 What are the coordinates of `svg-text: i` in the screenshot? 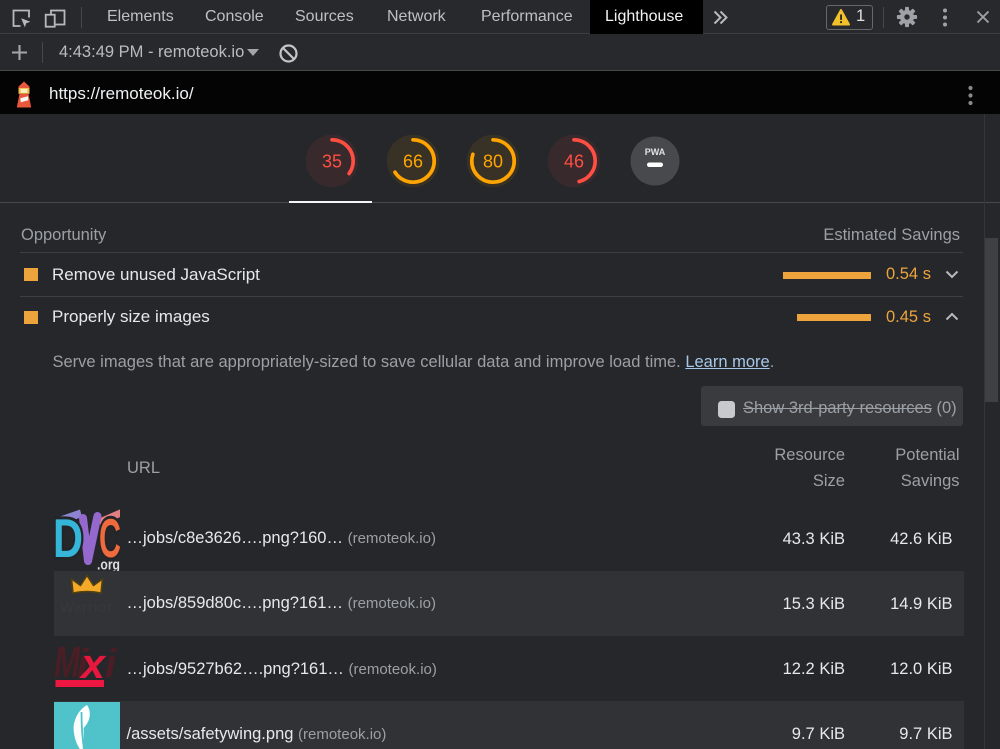 It's located at (111, 664).